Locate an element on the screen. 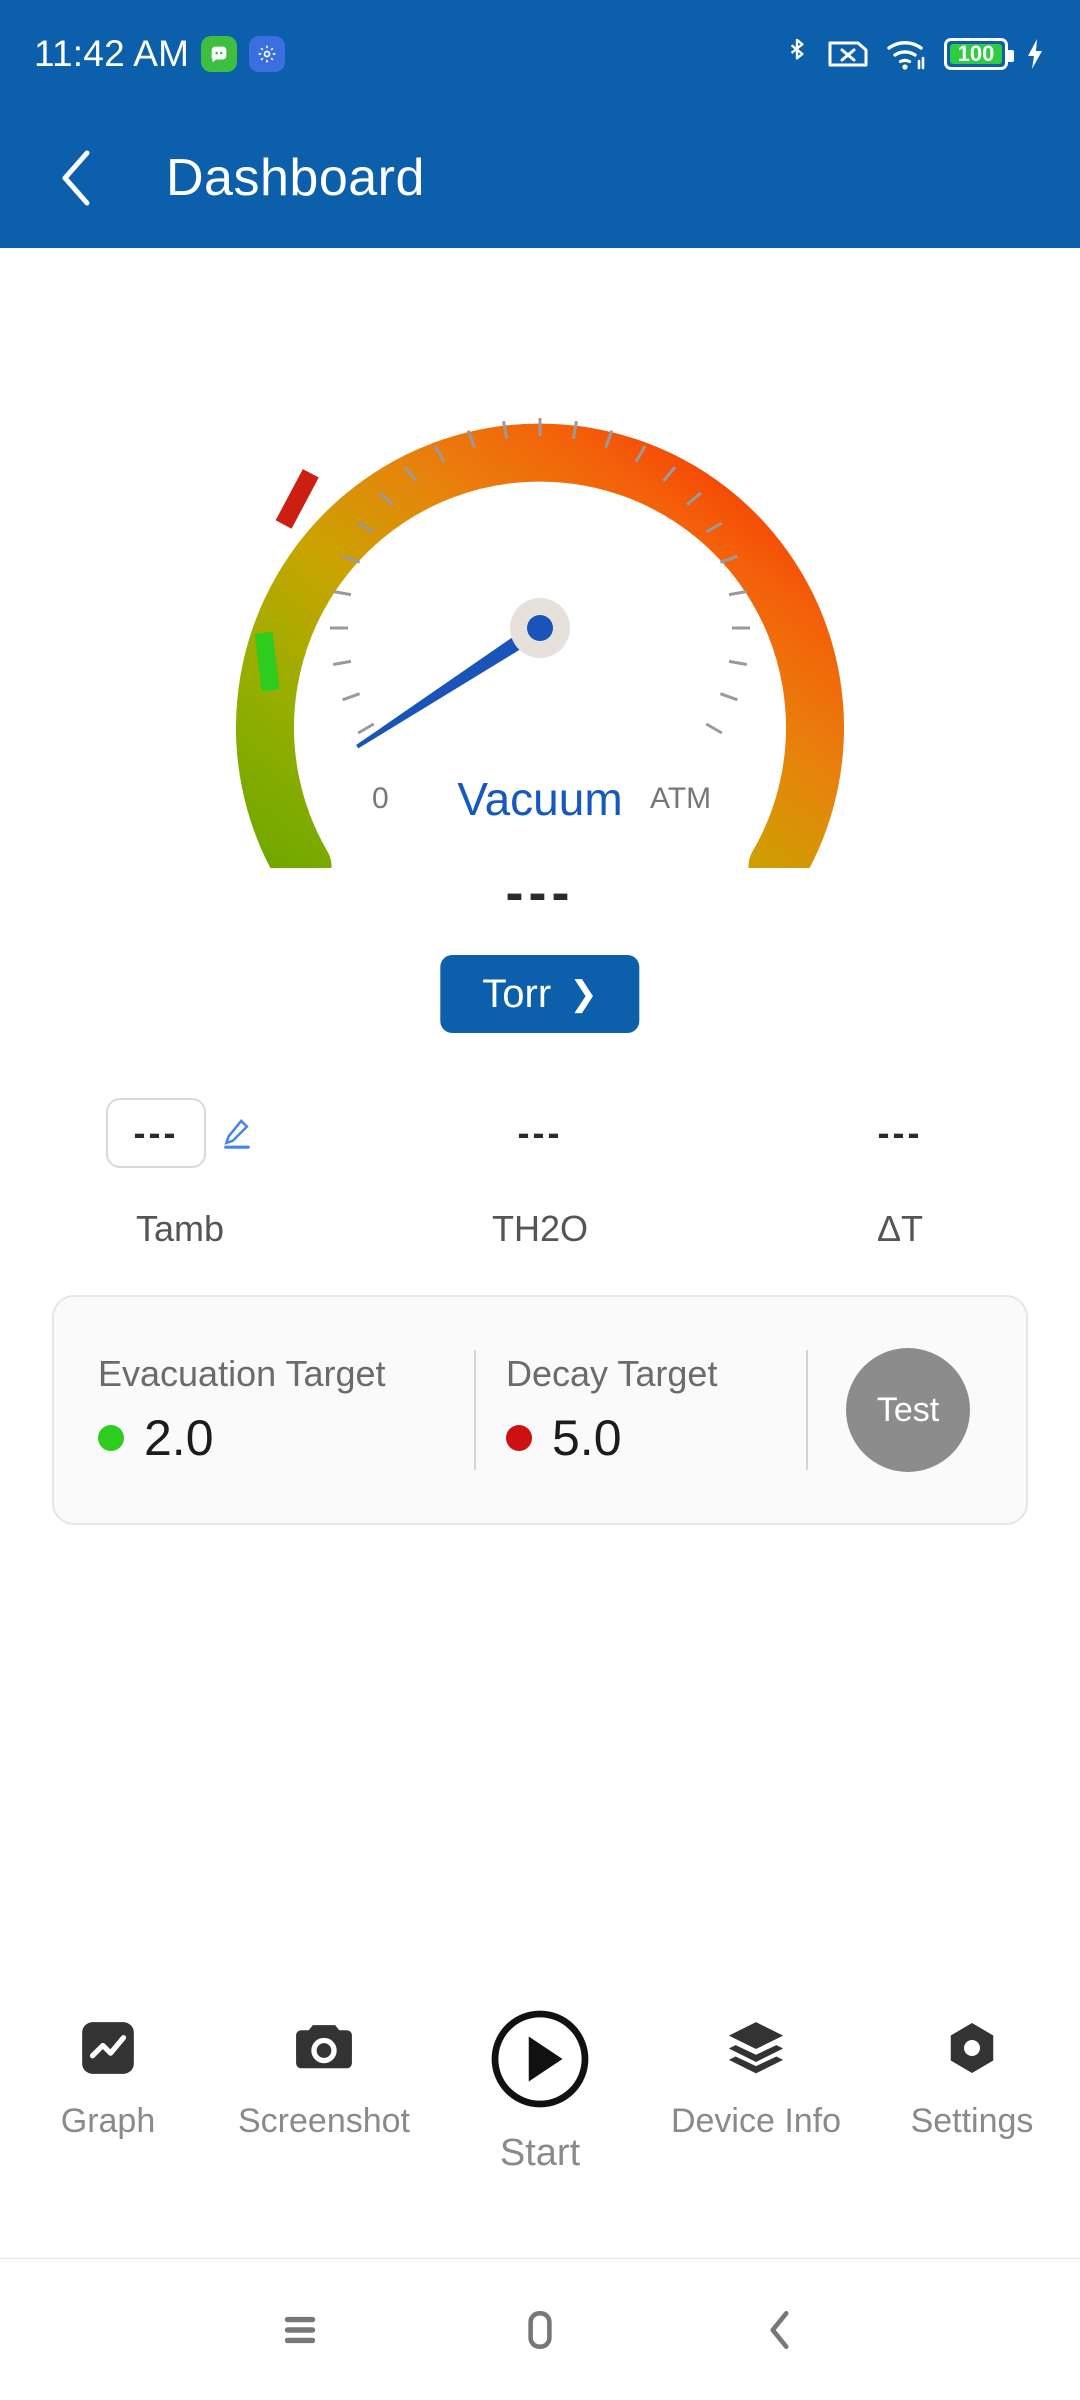 The width and height of the screenshot is (1080, 2400). status-bar: 11:42 AM 100 is located at coordinates (540, 54).